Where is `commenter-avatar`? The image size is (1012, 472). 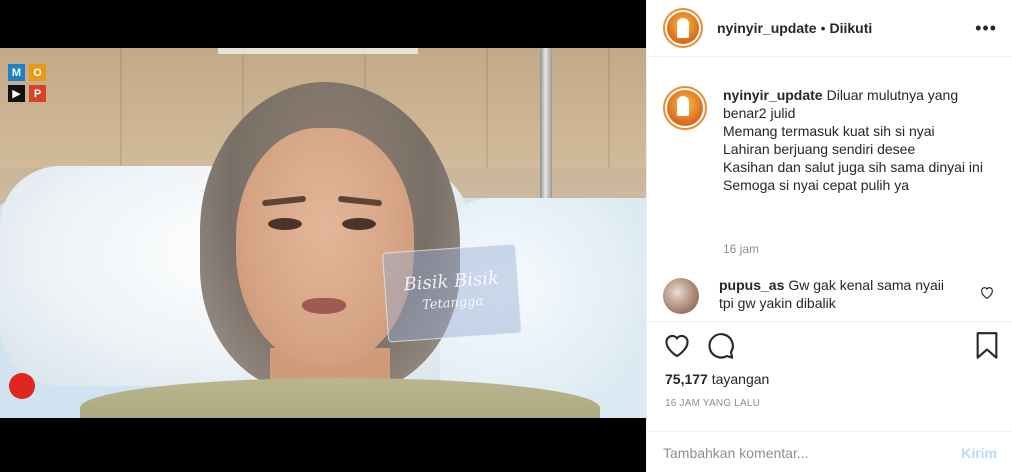 commenter-avatar is located at coordinates (681, 296).